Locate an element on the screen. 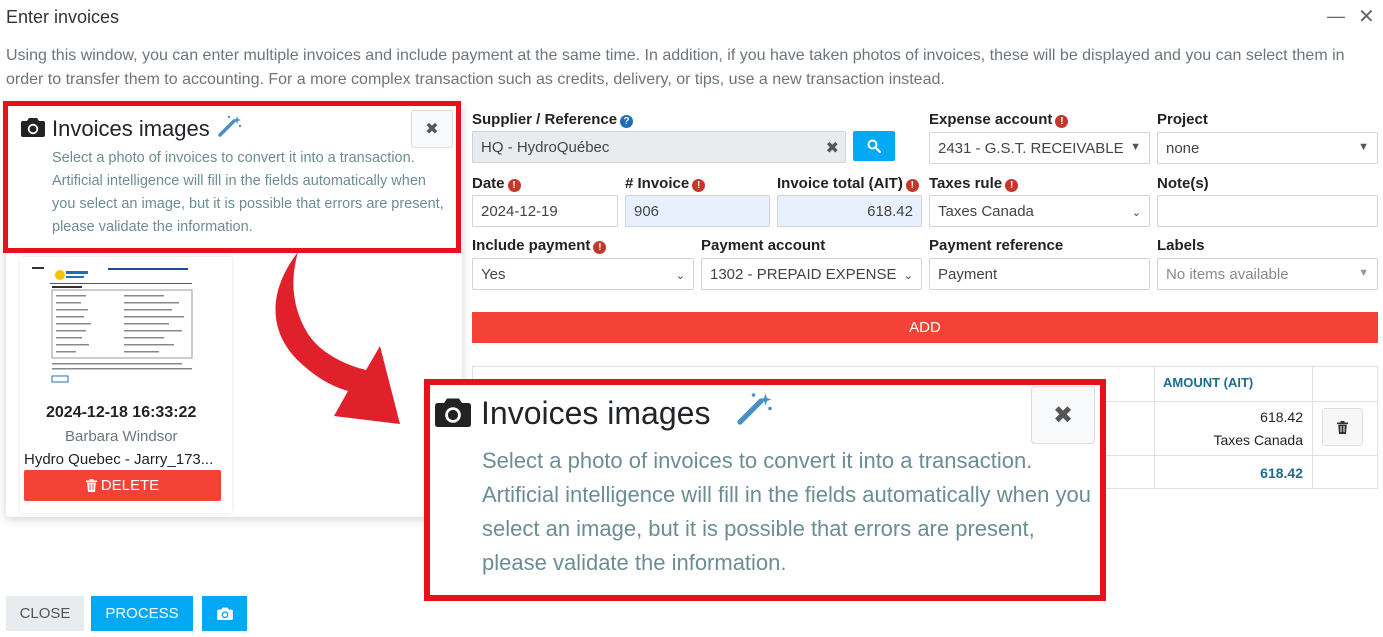 The width and height of the screenshot is (1383, 637). delete-image-button: DELETE is located at coordinates (122, 485).